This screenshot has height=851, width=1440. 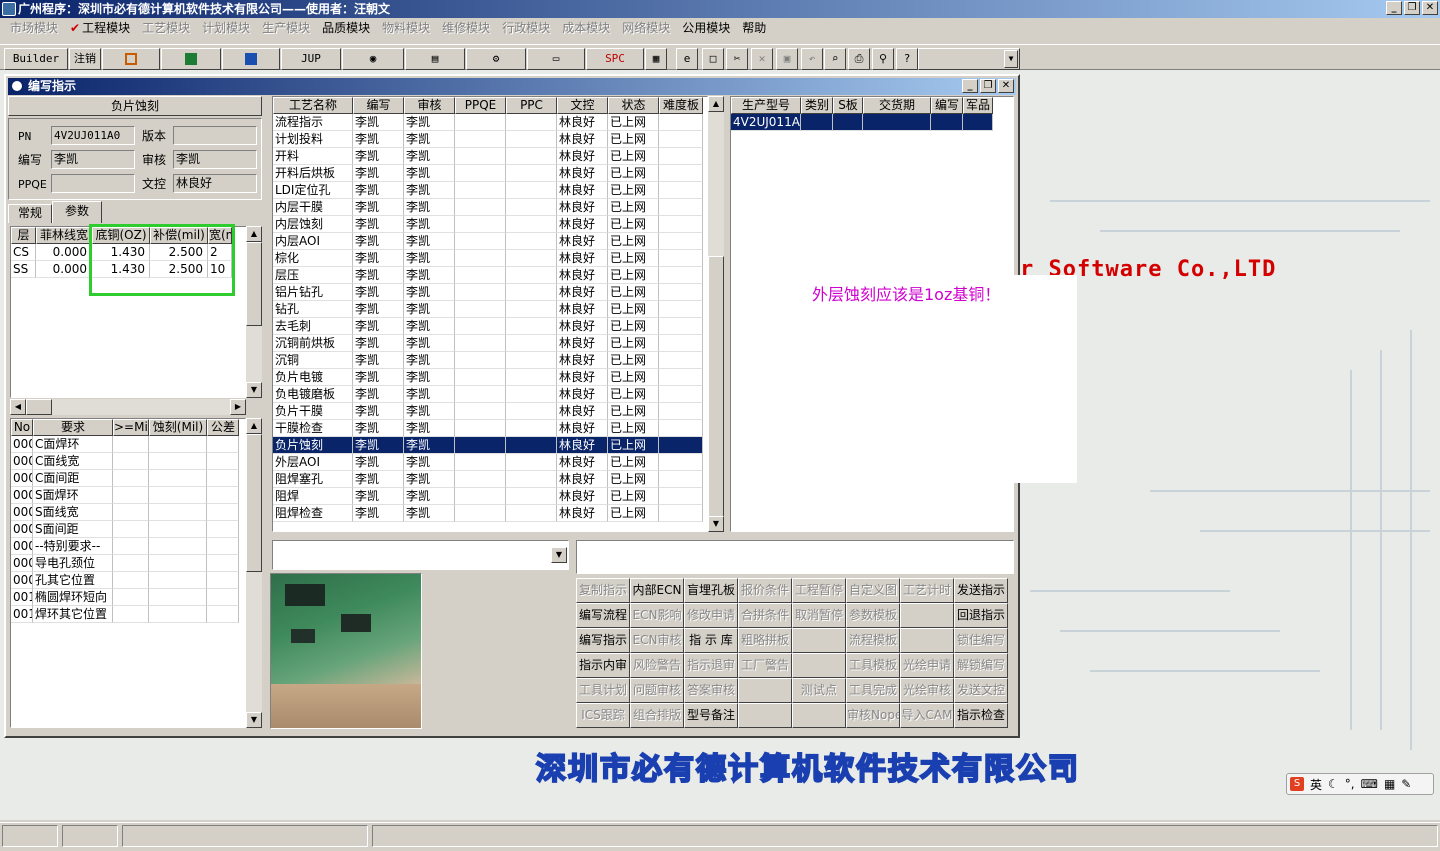 What do you see at coordinates (873, 665) in the screenshot?
I see `action-button: 工具模板` at bounding box center [873, 665].